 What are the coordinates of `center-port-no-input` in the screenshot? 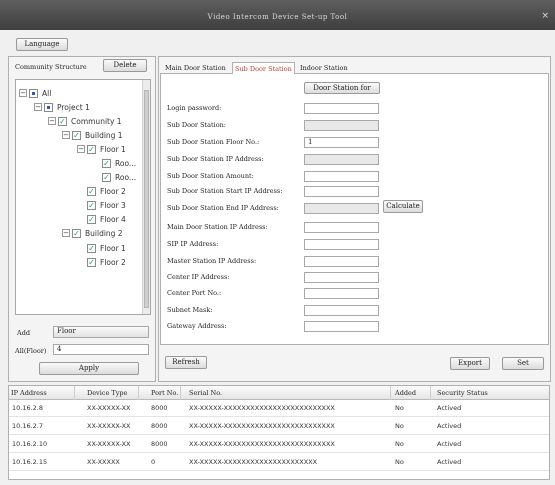 It's located at (341, 293).